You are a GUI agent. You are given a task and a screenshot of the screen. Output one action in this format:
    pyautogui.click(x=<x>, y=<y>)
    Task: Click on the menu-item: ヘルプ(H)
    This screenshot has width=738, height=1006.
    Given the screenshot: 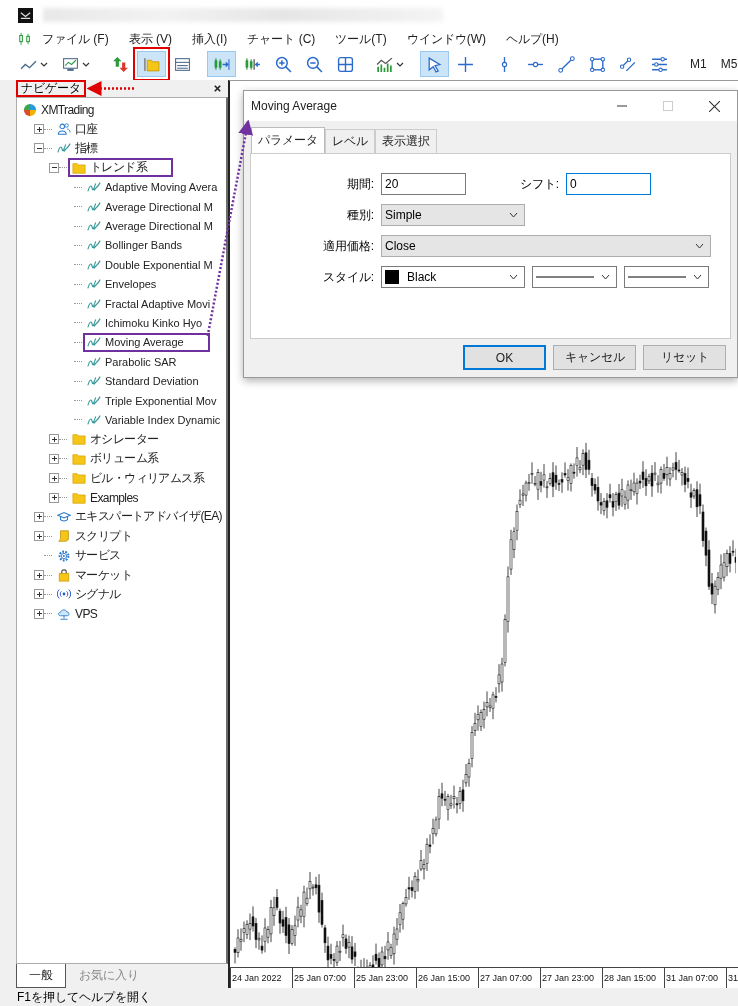 What is the action you would take?
    pyautogui.click(x=532, y=39)
    